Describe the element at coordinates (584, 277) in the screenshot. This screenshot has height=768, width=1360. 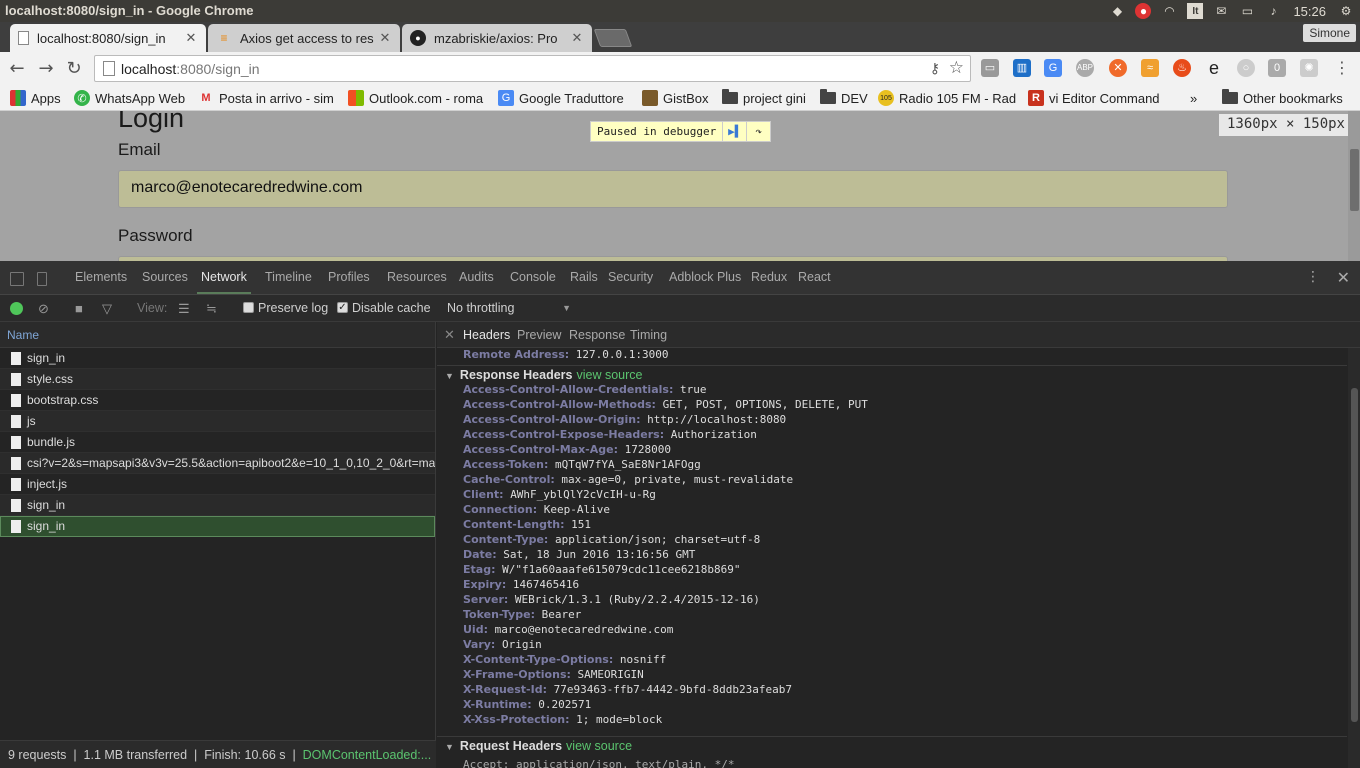
I see `tab-rails: Rails` at that location.